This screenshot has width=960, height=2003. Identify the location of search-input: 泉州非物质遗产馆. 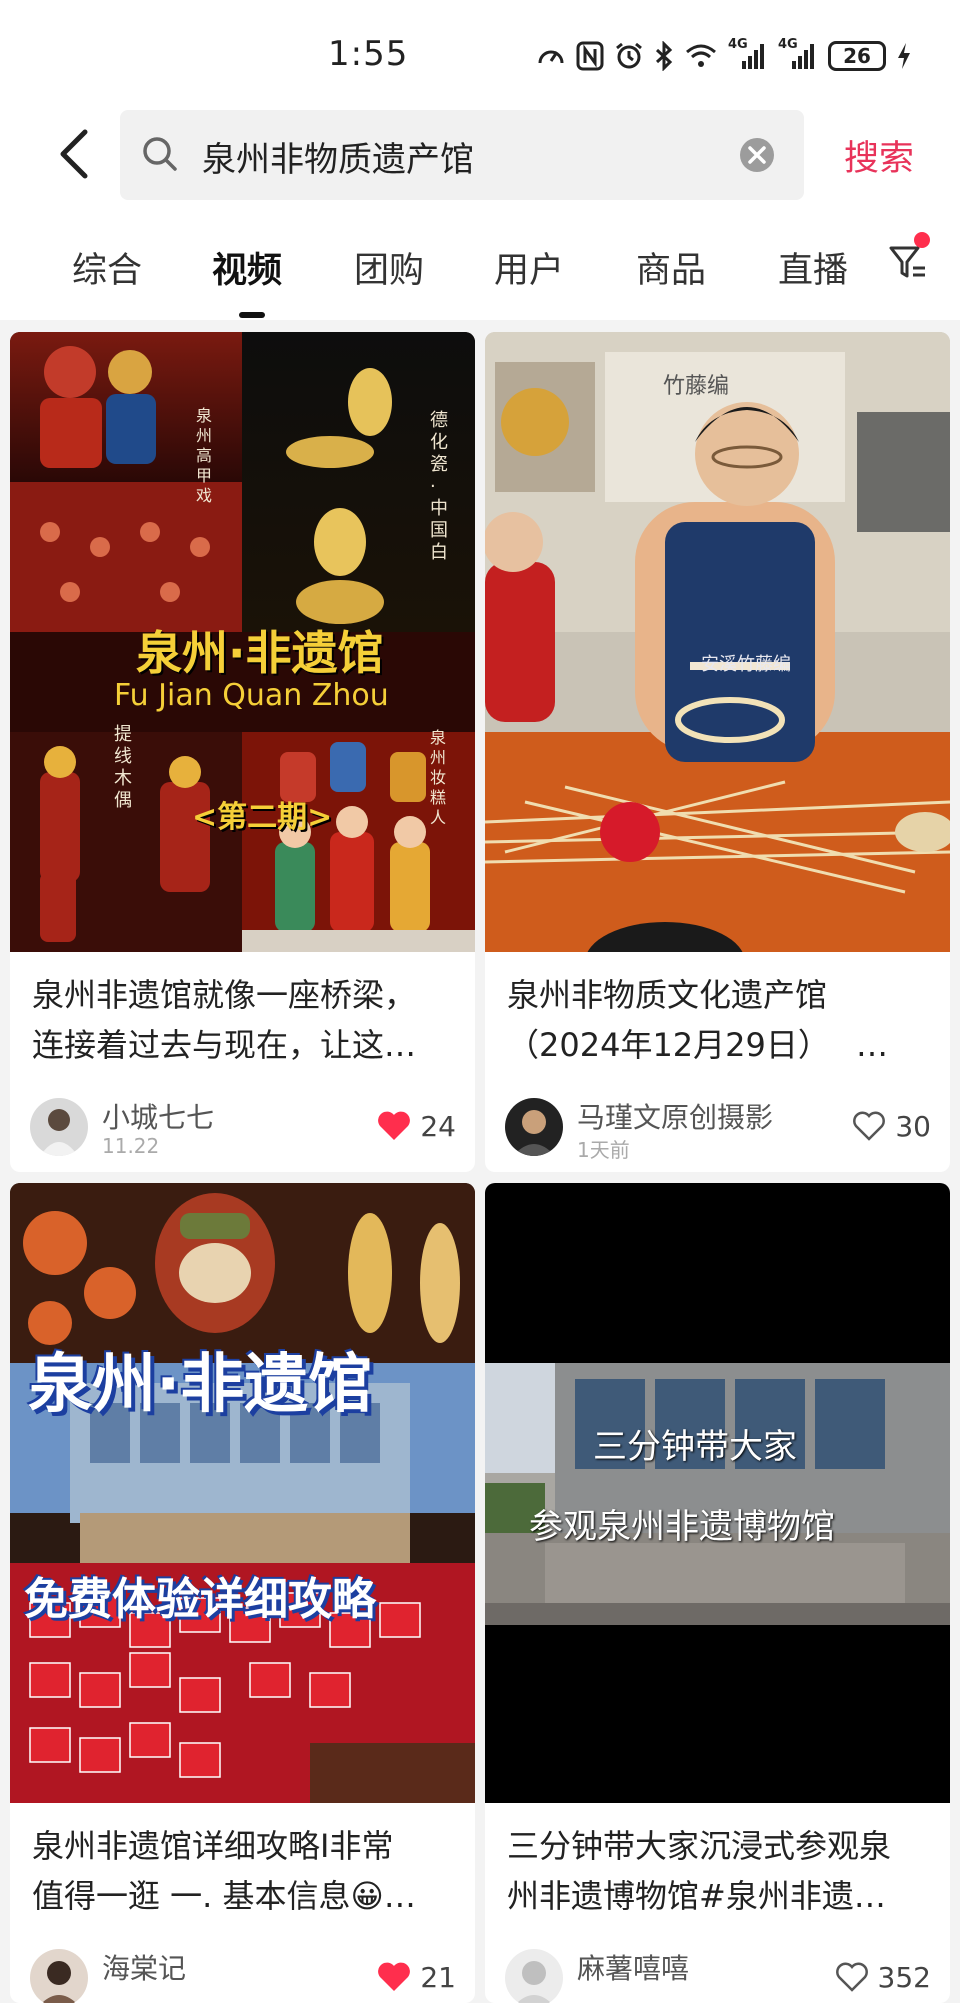
(462, 155).